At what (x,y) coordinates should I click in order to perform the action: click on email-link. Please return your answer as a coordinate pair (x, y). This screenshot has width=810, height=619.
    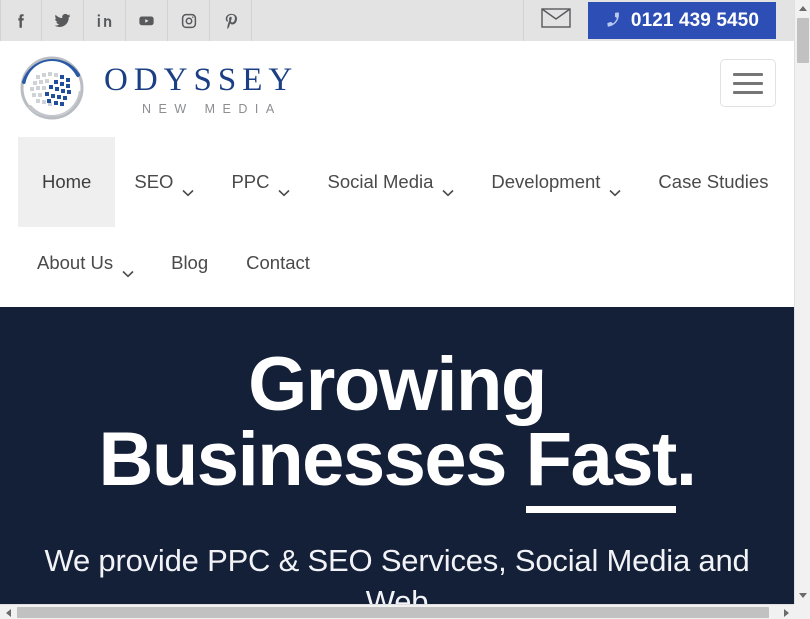
    Looking at the image, I should click on (556, 20).